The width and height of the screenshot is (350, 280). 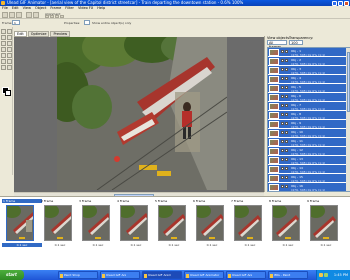 I want to click on scrollbar-thumb, so click(x=348, y=82).